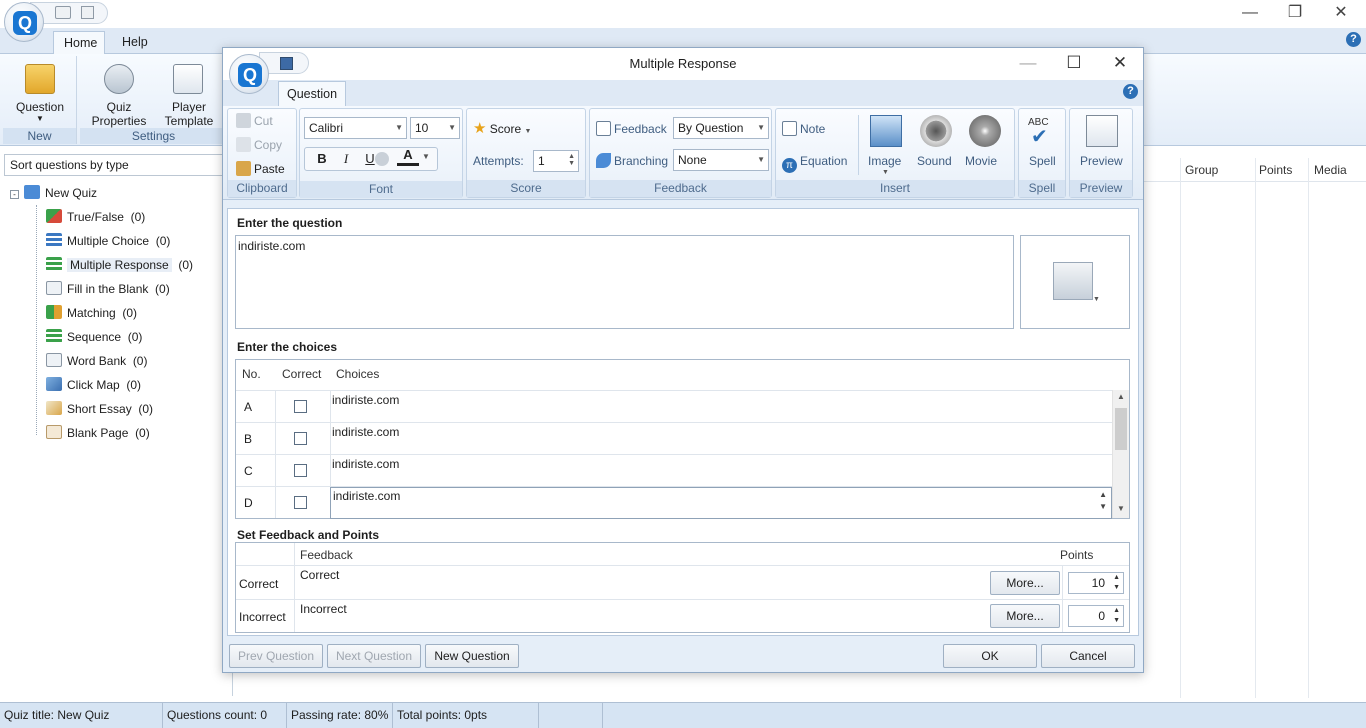 The height and width of the screenshot is (728, 1366). Describe the element at coordinates (1121, 396) in the screenshot. I see `scroll-up-icon: ▲` at that location.